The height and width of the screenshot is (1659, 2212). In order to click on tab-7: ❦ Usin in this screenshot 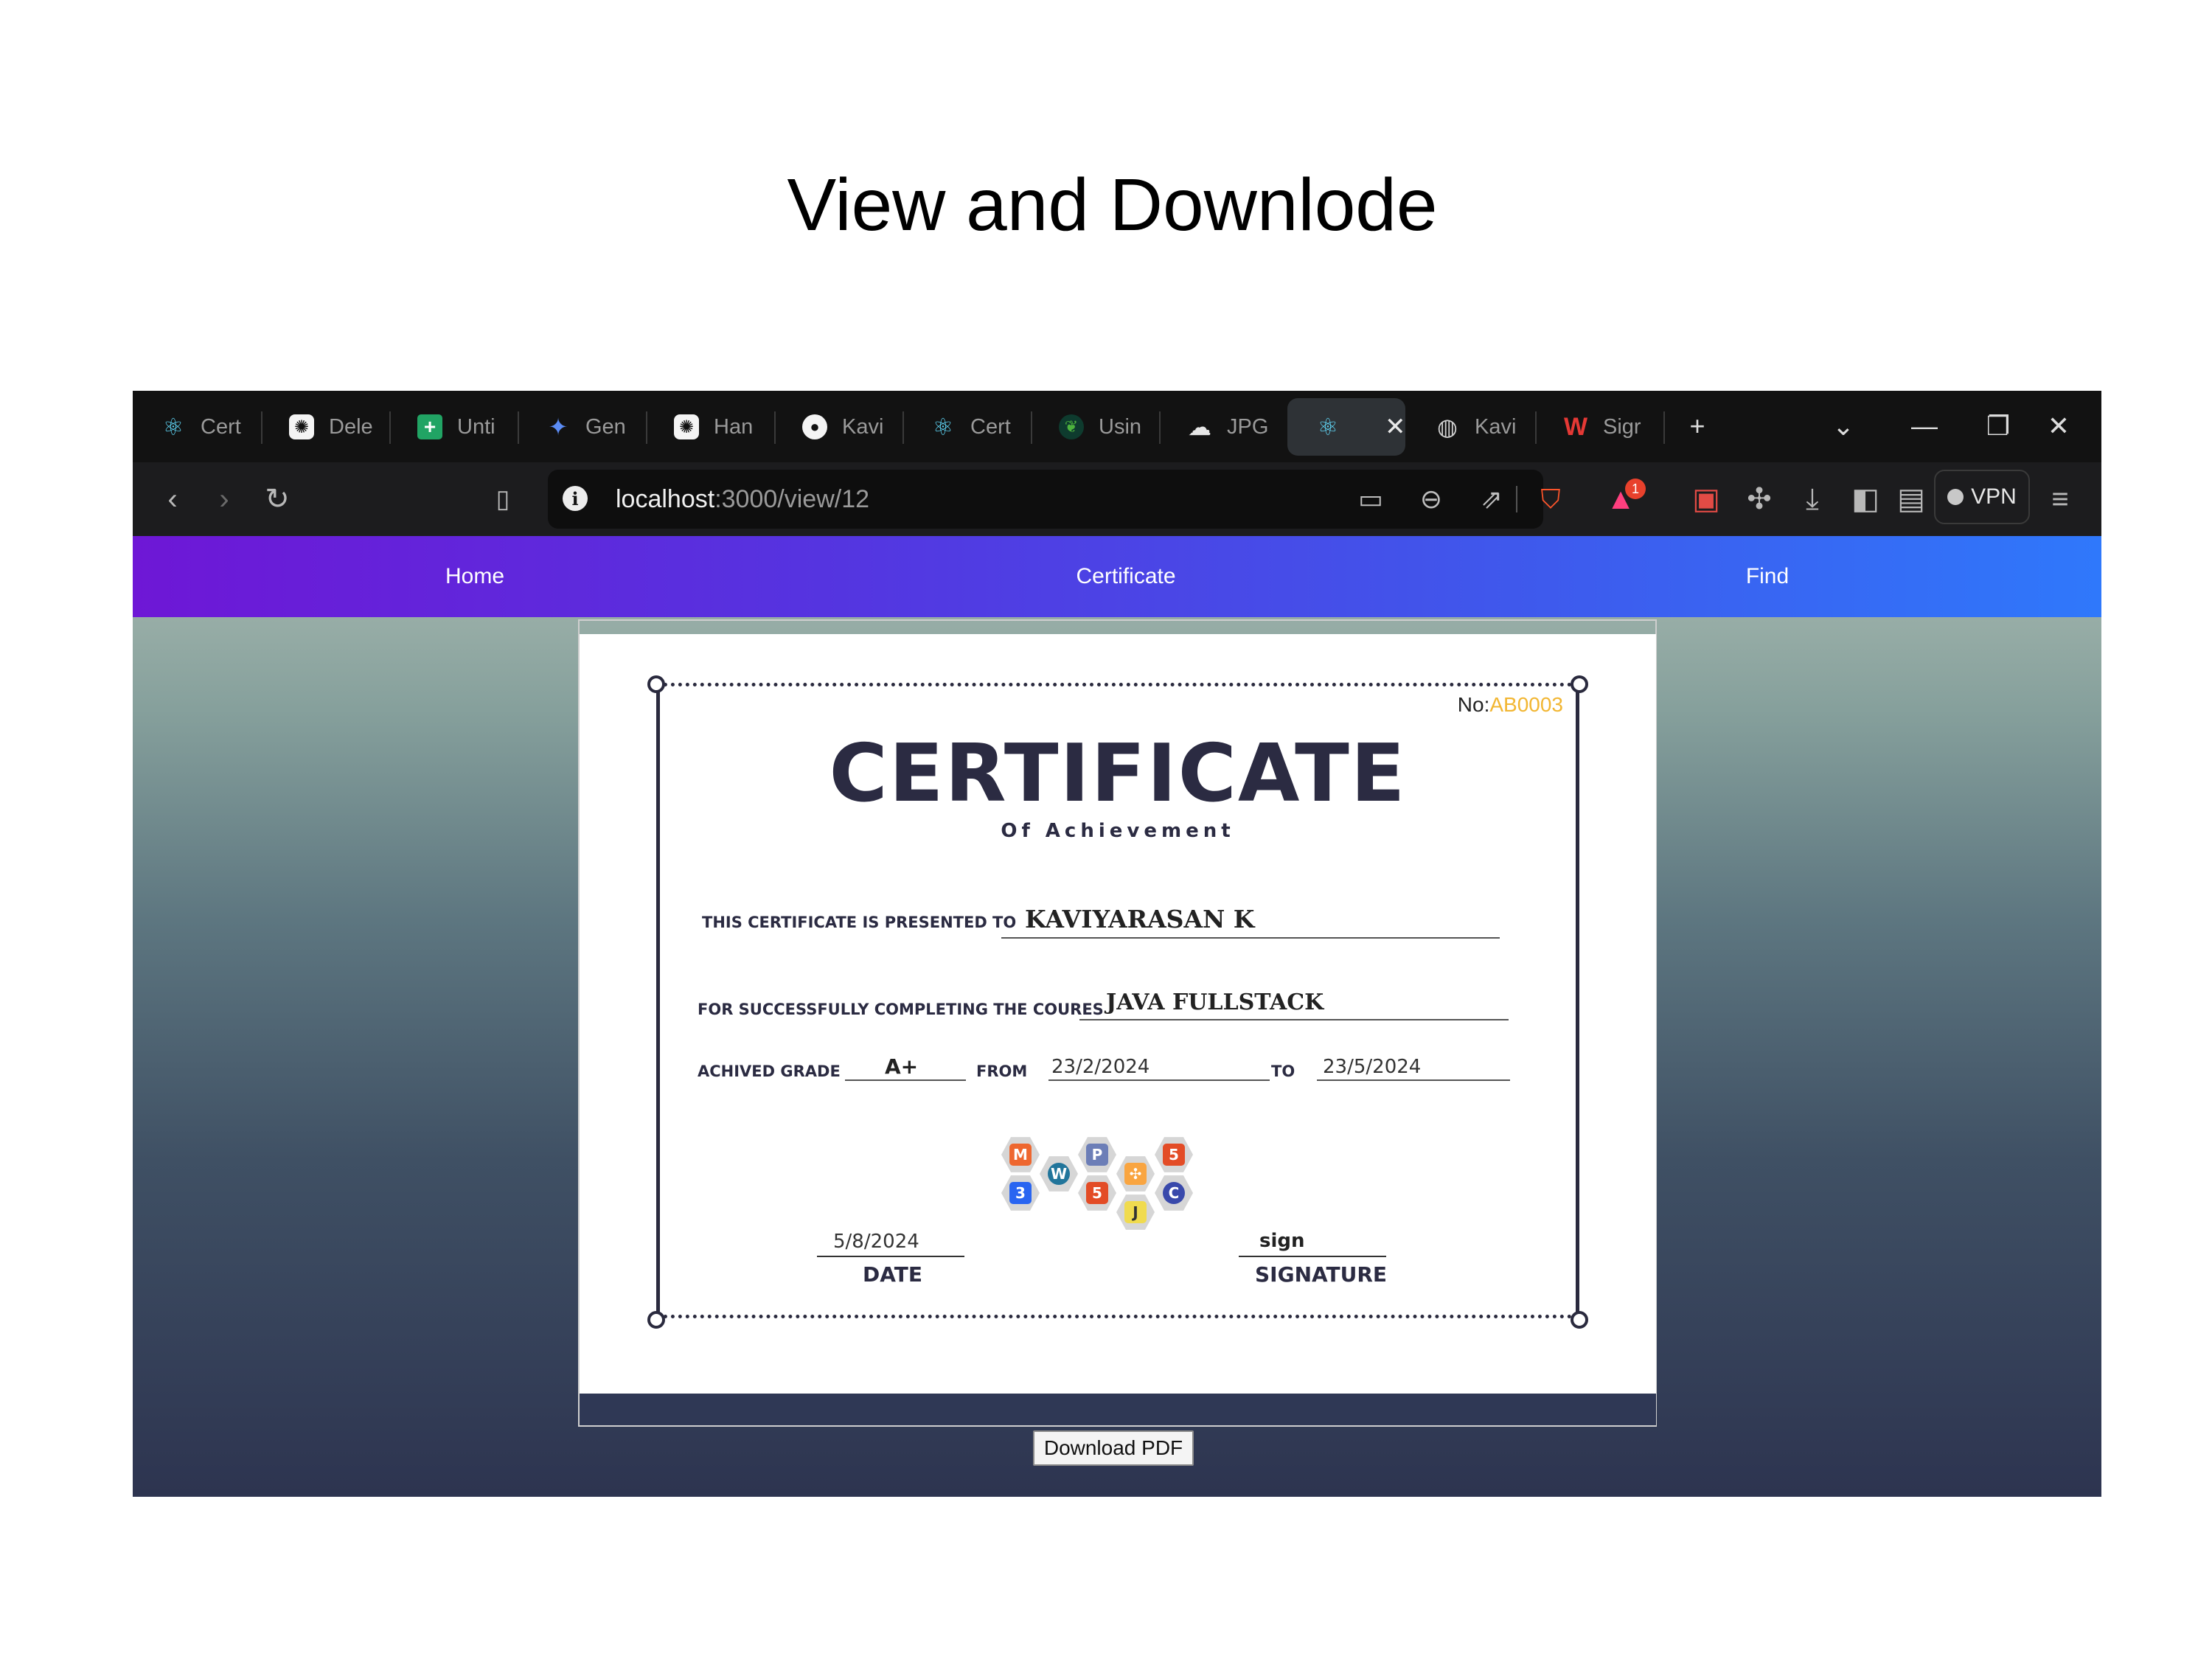, I will do `click(1094, 427)`.